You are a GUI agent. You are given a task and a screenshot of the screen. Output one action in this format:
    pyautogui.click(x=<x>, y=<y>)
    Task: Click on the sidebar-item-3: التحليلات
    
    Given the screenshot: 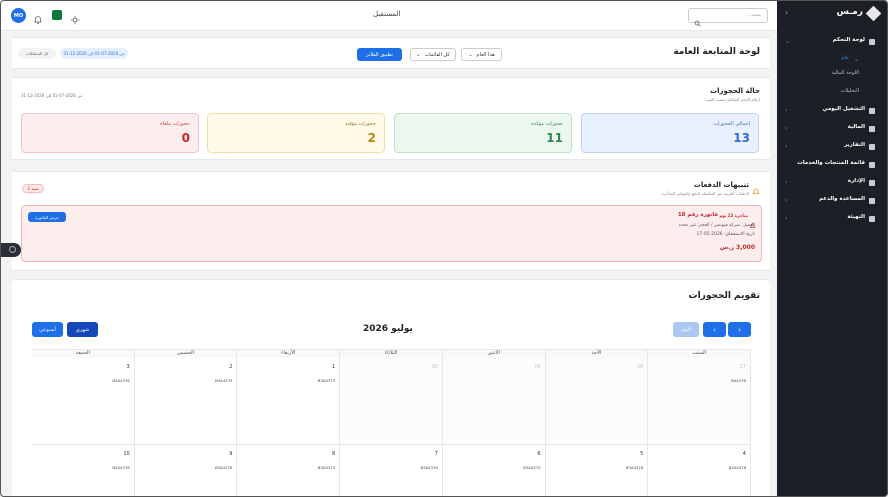 What is the action you would take?
    pyautogui.click(x=832, y=94)
    